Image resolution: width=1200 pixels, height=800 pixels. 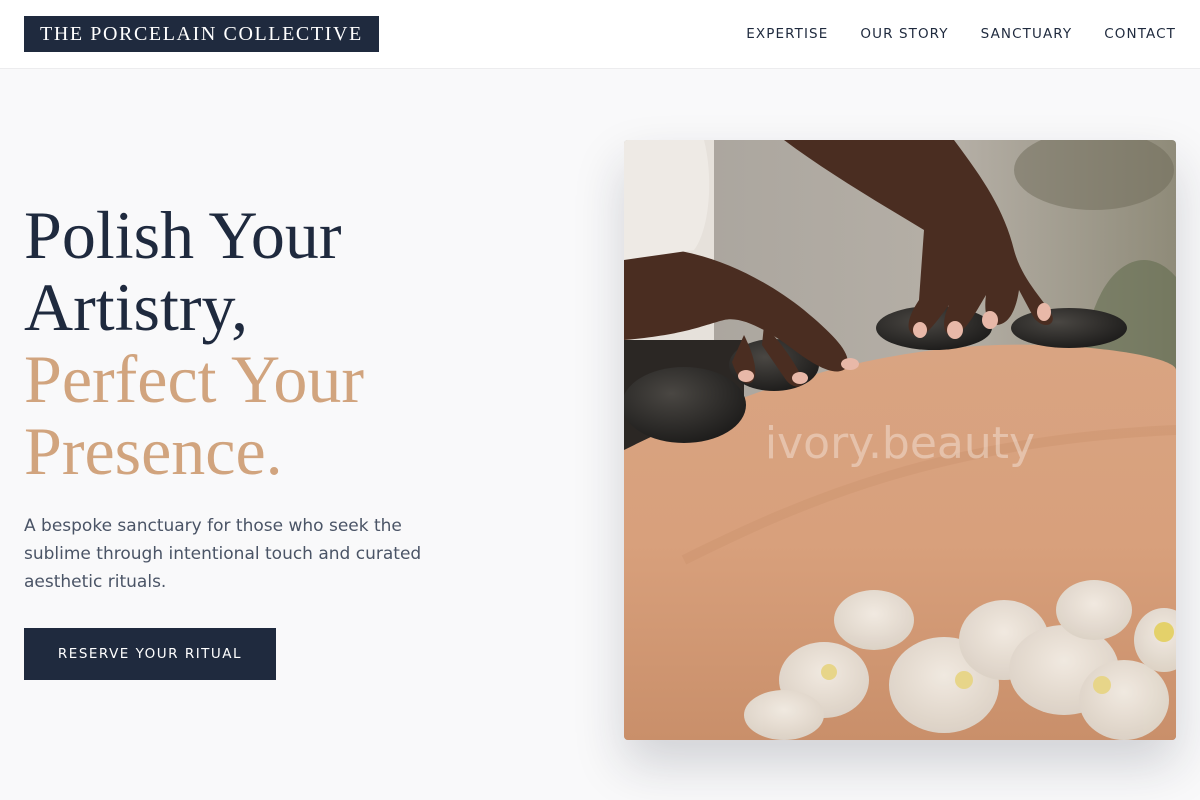 I want to click on main-nav: EXPERTISE OUR STORY SANCTUARY CONTACT, so click(x=961, y=34).